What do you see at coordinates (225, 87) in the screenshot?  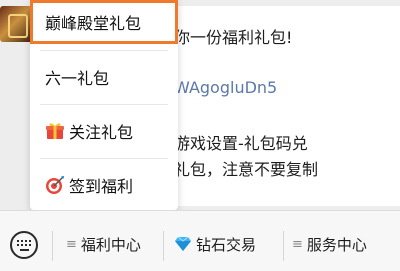 I see `gift-code-link: WAgogluDn5` at bounding box center [225, 87].